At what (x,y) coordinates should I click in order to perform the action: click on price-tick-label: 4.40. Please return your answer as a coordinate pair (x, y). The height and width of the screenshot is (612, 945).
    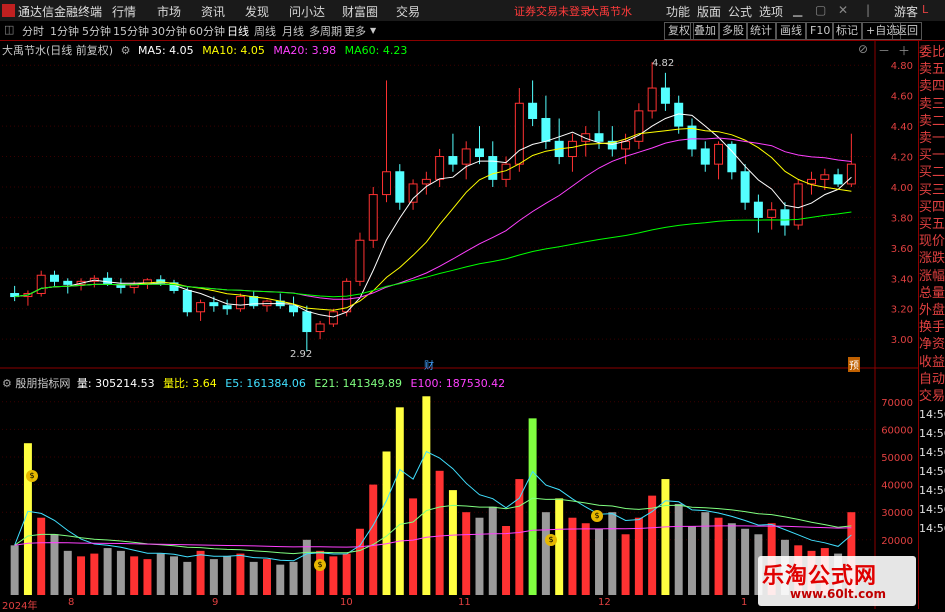
    Looking at the image, I should click on (902, 127).